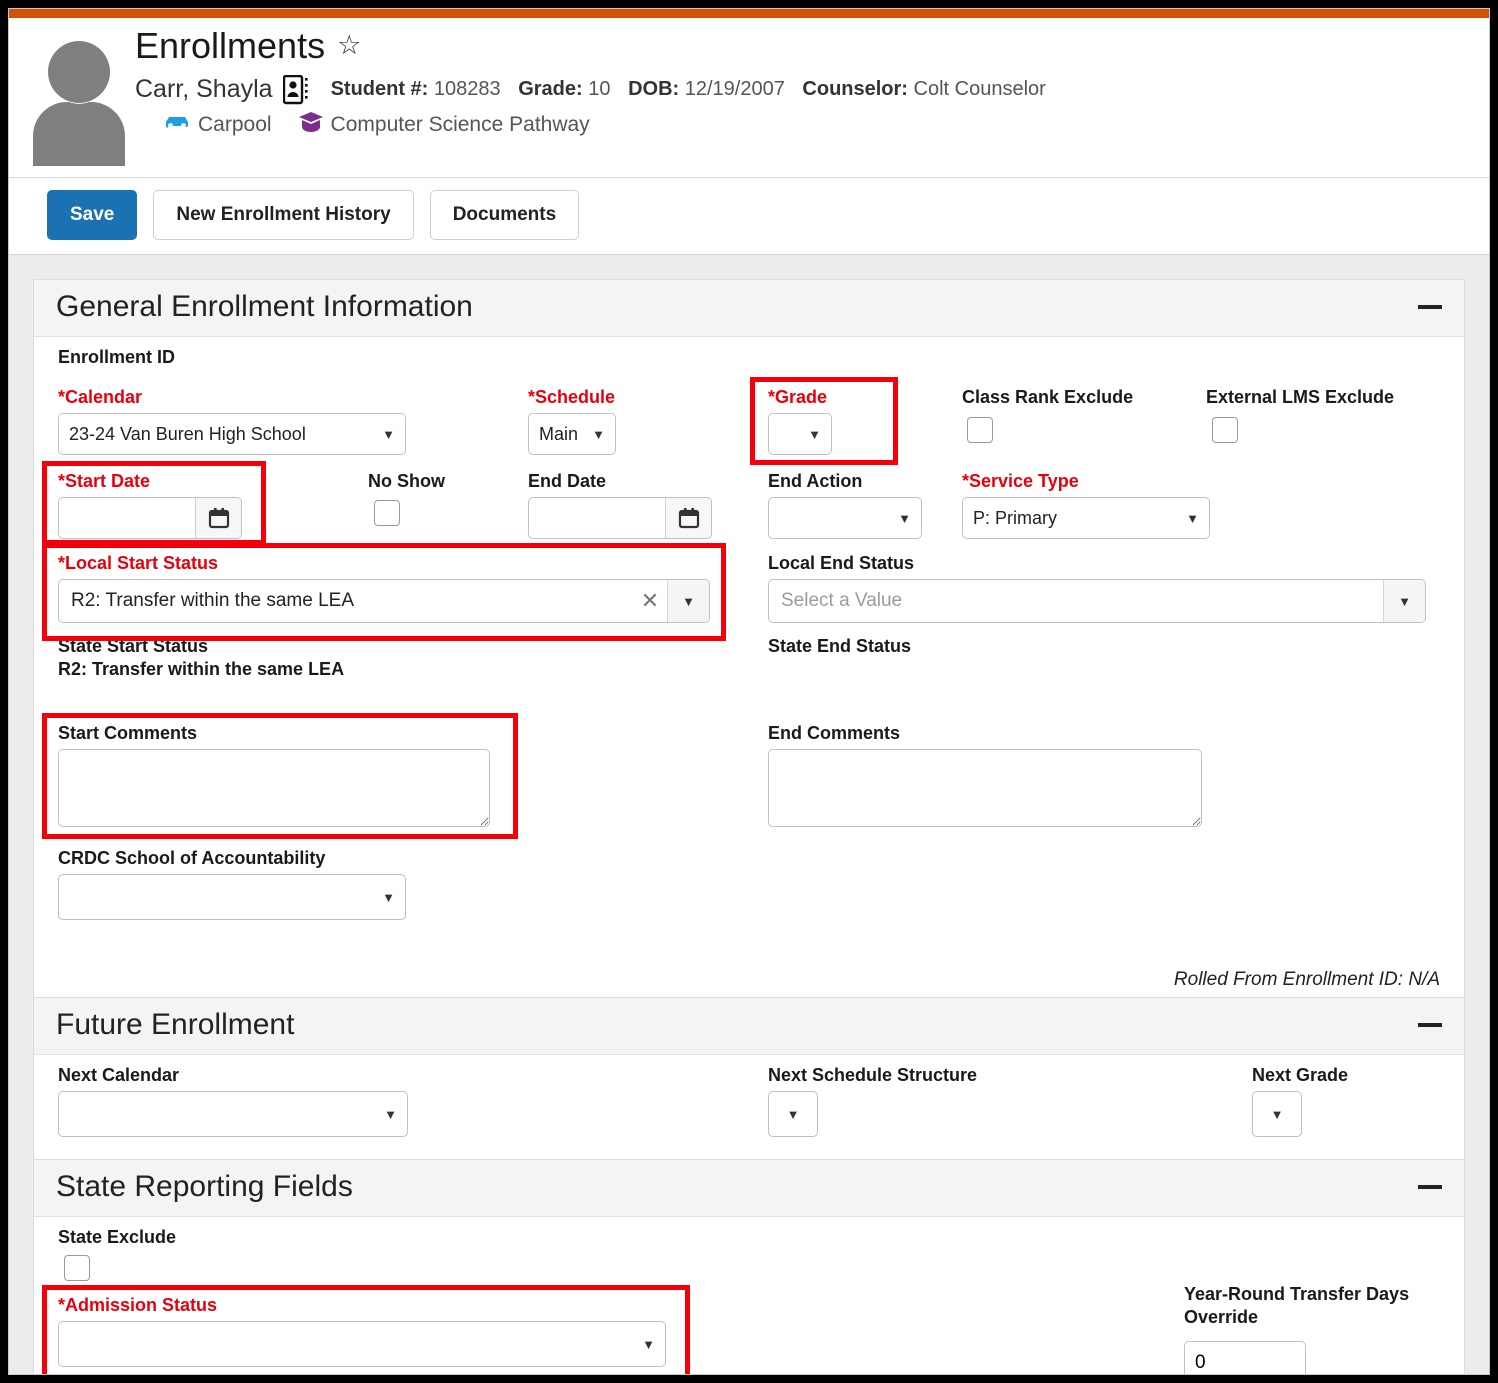  What do you see at coordinates (845, 518) in the screenshot?
I see `end-action-select: ▼` at bounding box center [845, 518].